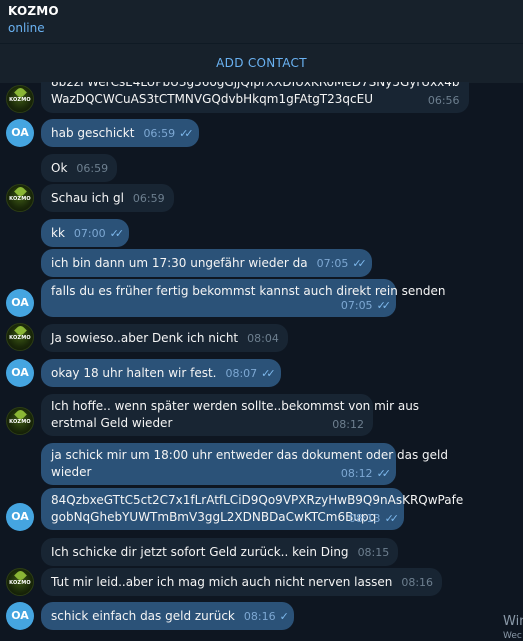 The width and height of the screenshot is (523, 641). I want to click on message-time-value: 07:05, so click(356, 305).